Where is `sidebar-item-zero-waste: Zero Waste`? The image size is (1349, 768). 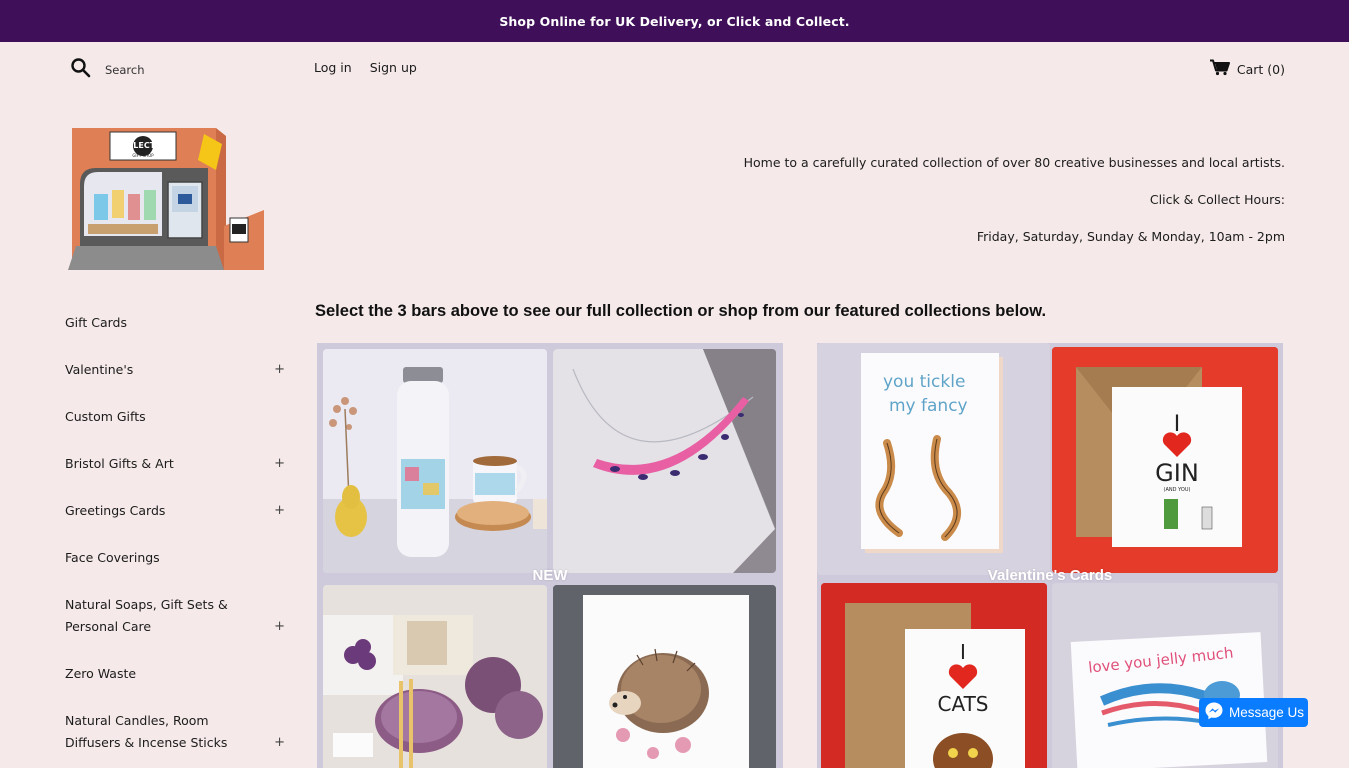
sidebar-item-zero-waste: Zero Waste is located at coordinates (175, 674).